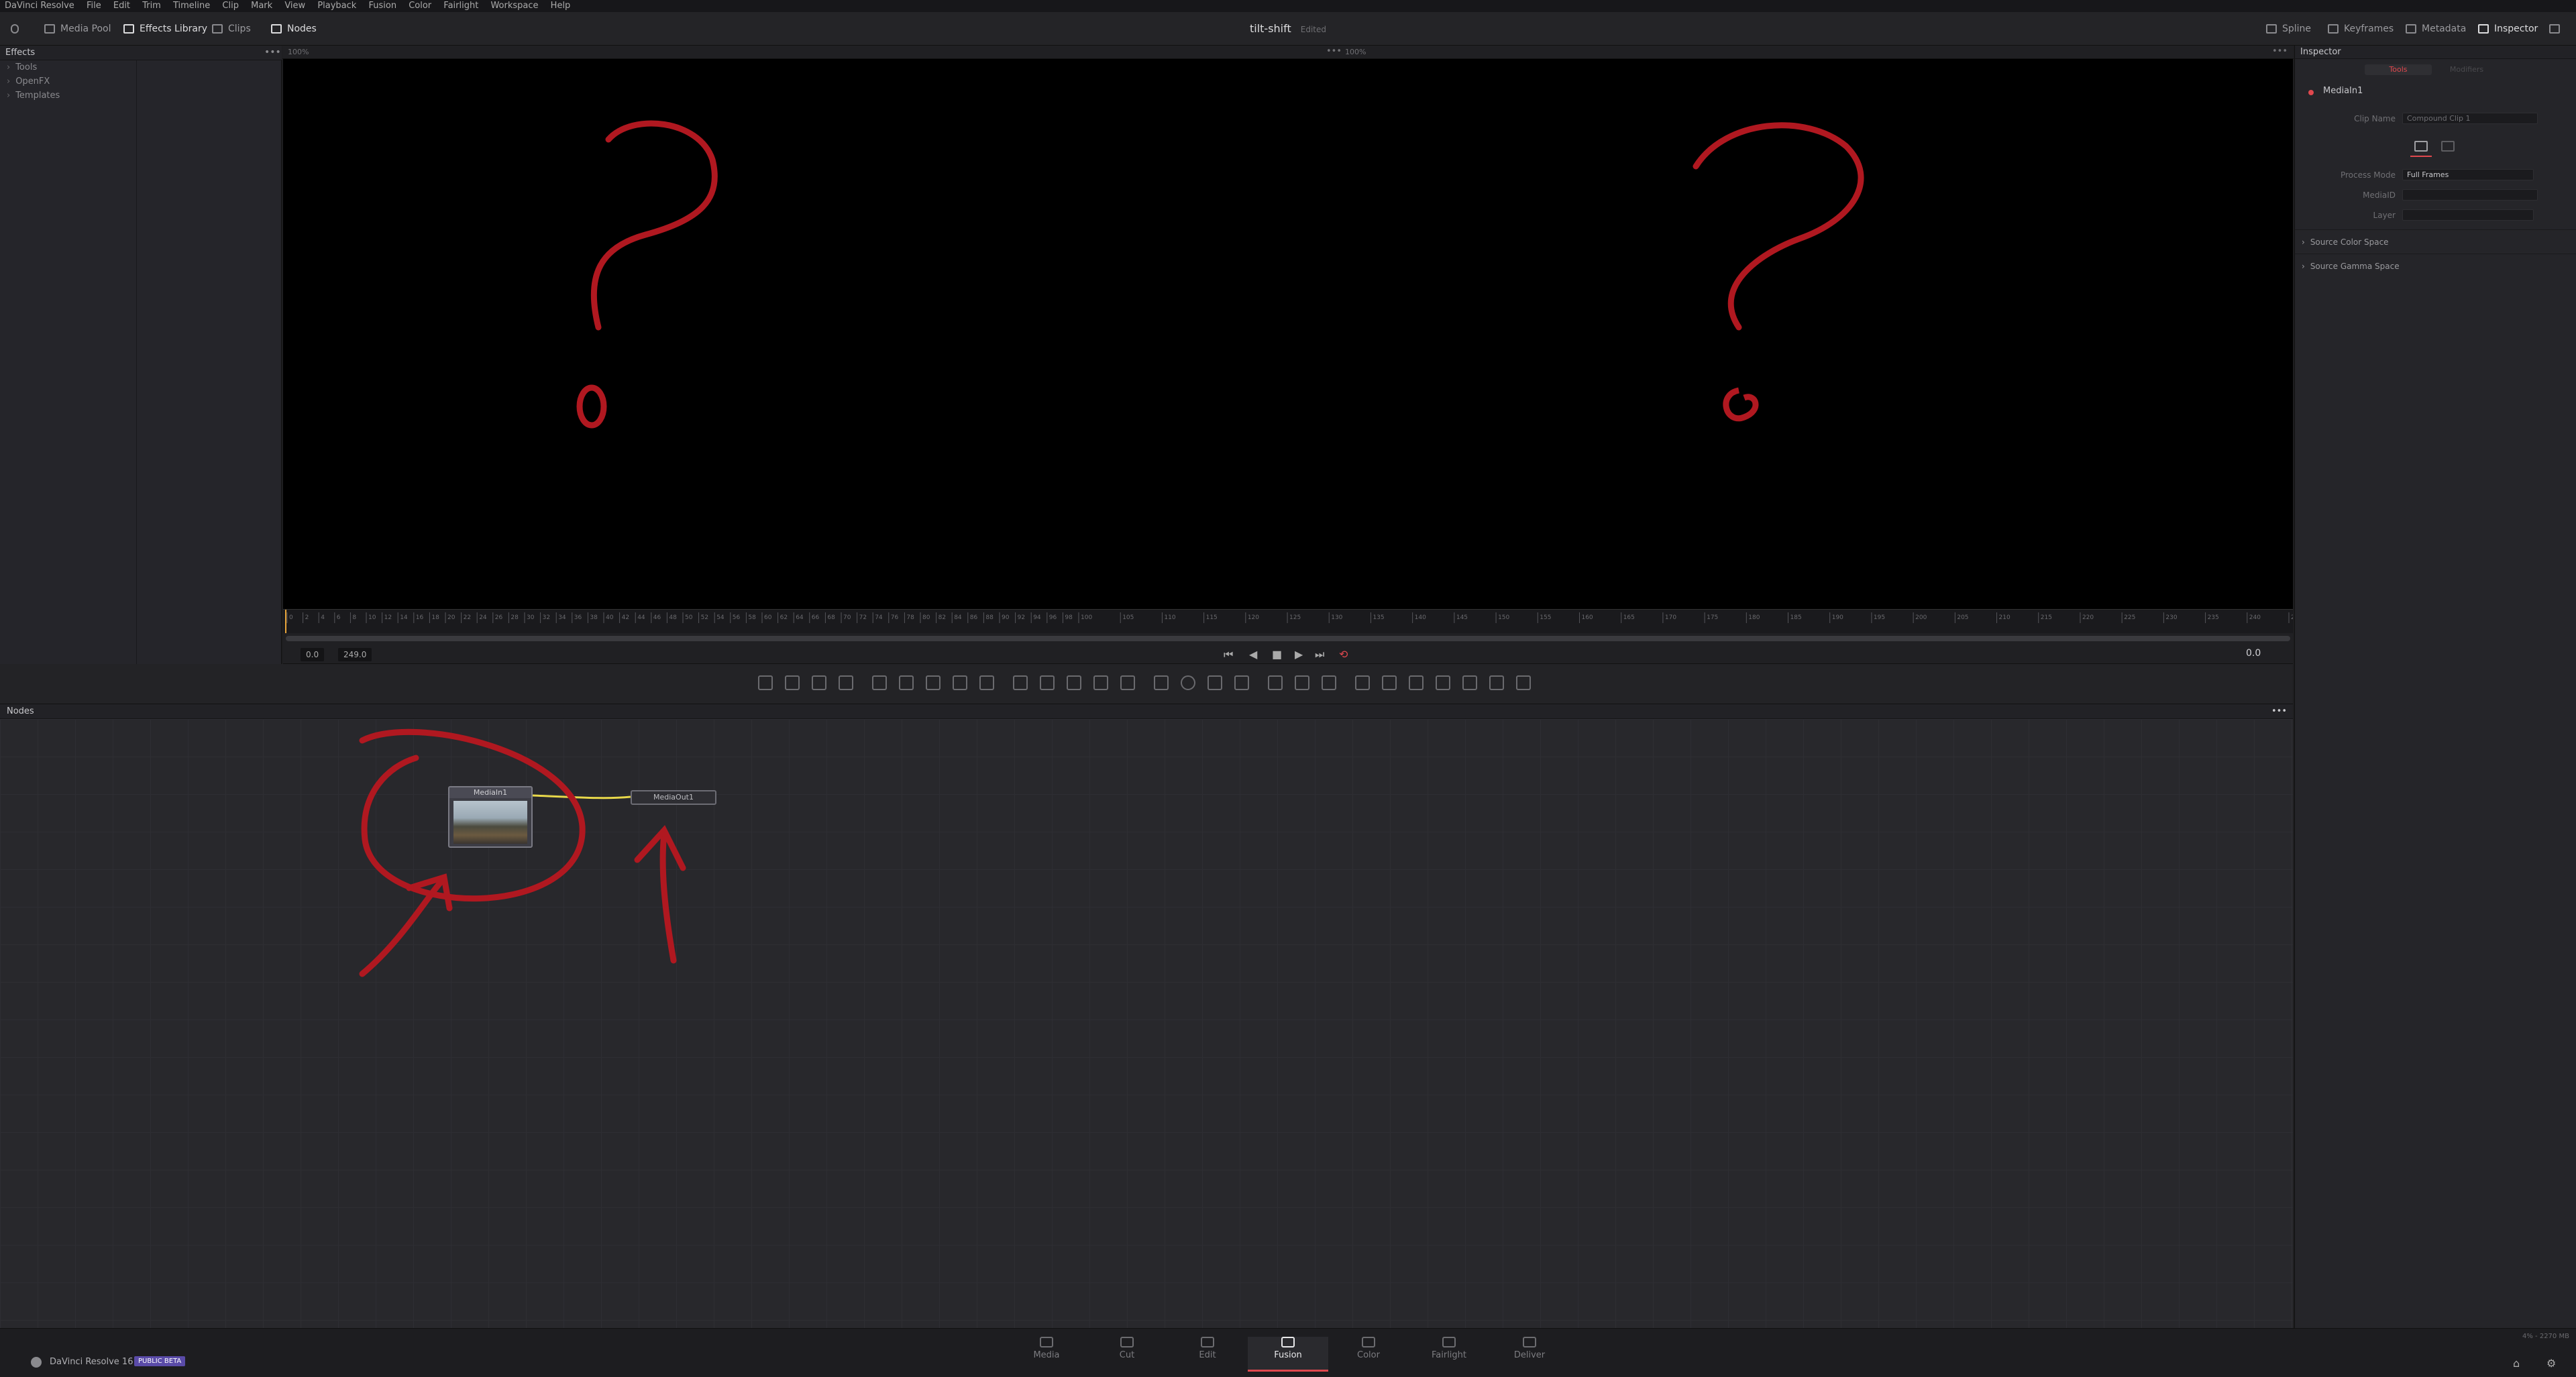 The width and height of the screenshot is (2576, 1377). I want to click on go-to-end-icon: ⏭, so click(1319, 654).